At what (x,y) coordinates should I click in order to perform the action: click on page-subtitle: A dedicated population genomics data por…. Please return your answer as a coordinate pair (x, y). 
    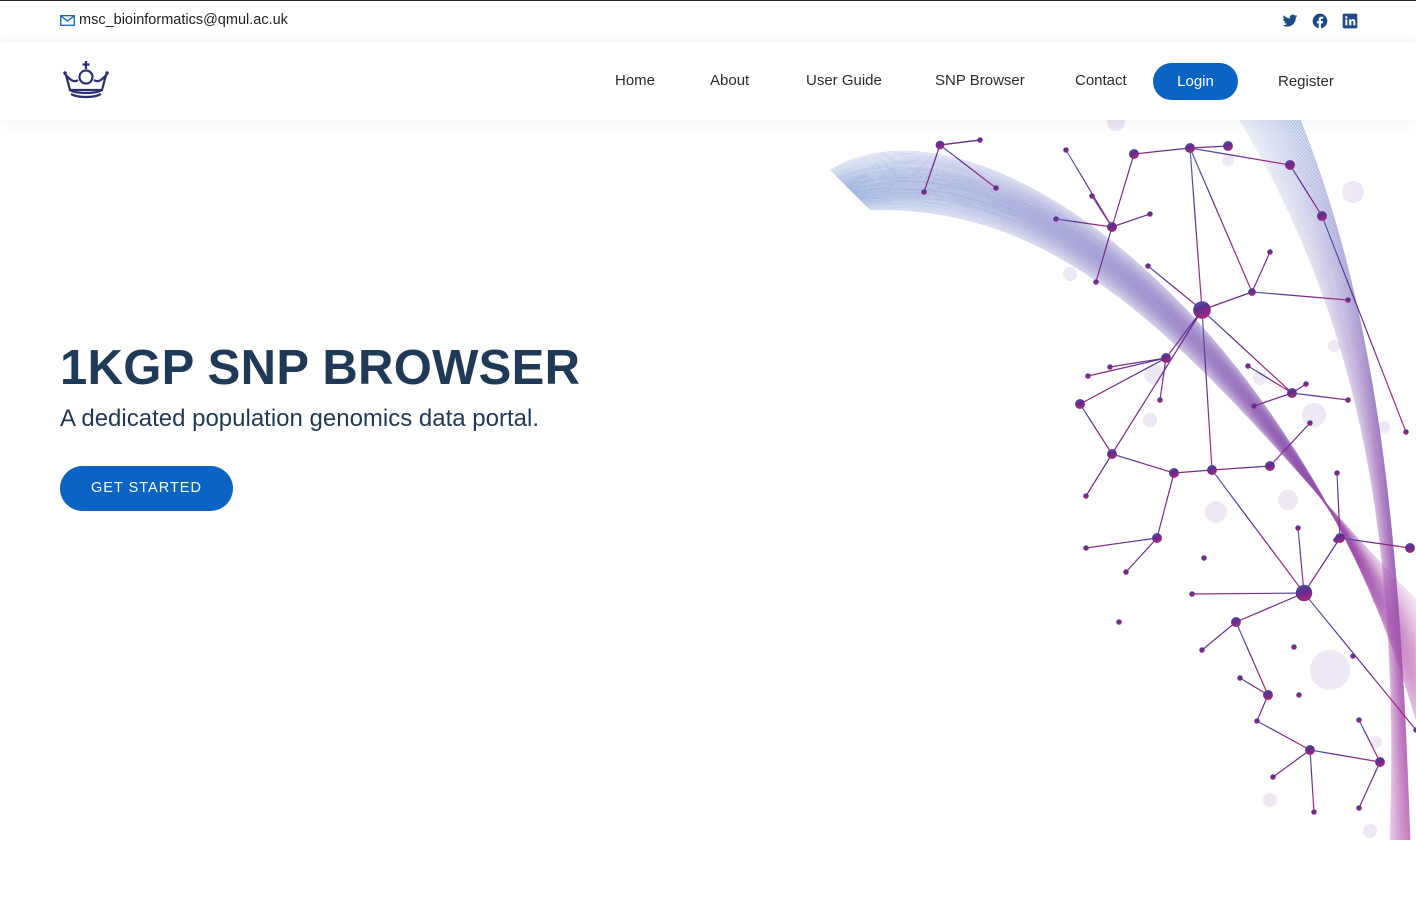
    Looking at the image, I should click on (300, 418).